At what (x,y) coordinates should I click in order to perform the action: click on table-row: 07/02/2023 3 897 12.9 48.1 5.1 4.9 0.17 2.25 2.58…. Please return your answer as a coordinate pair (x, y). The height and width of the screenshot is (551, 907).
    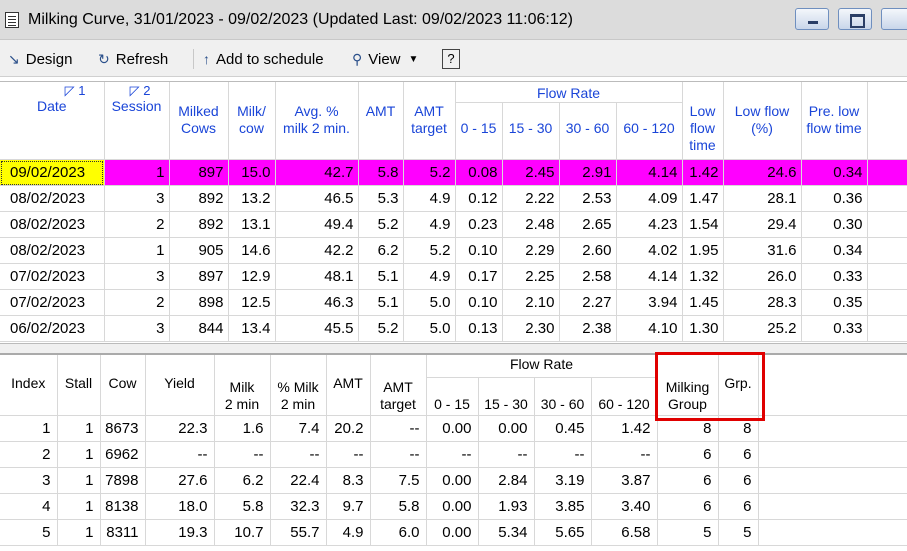
    Looking at the image, I should click on (453, 276).